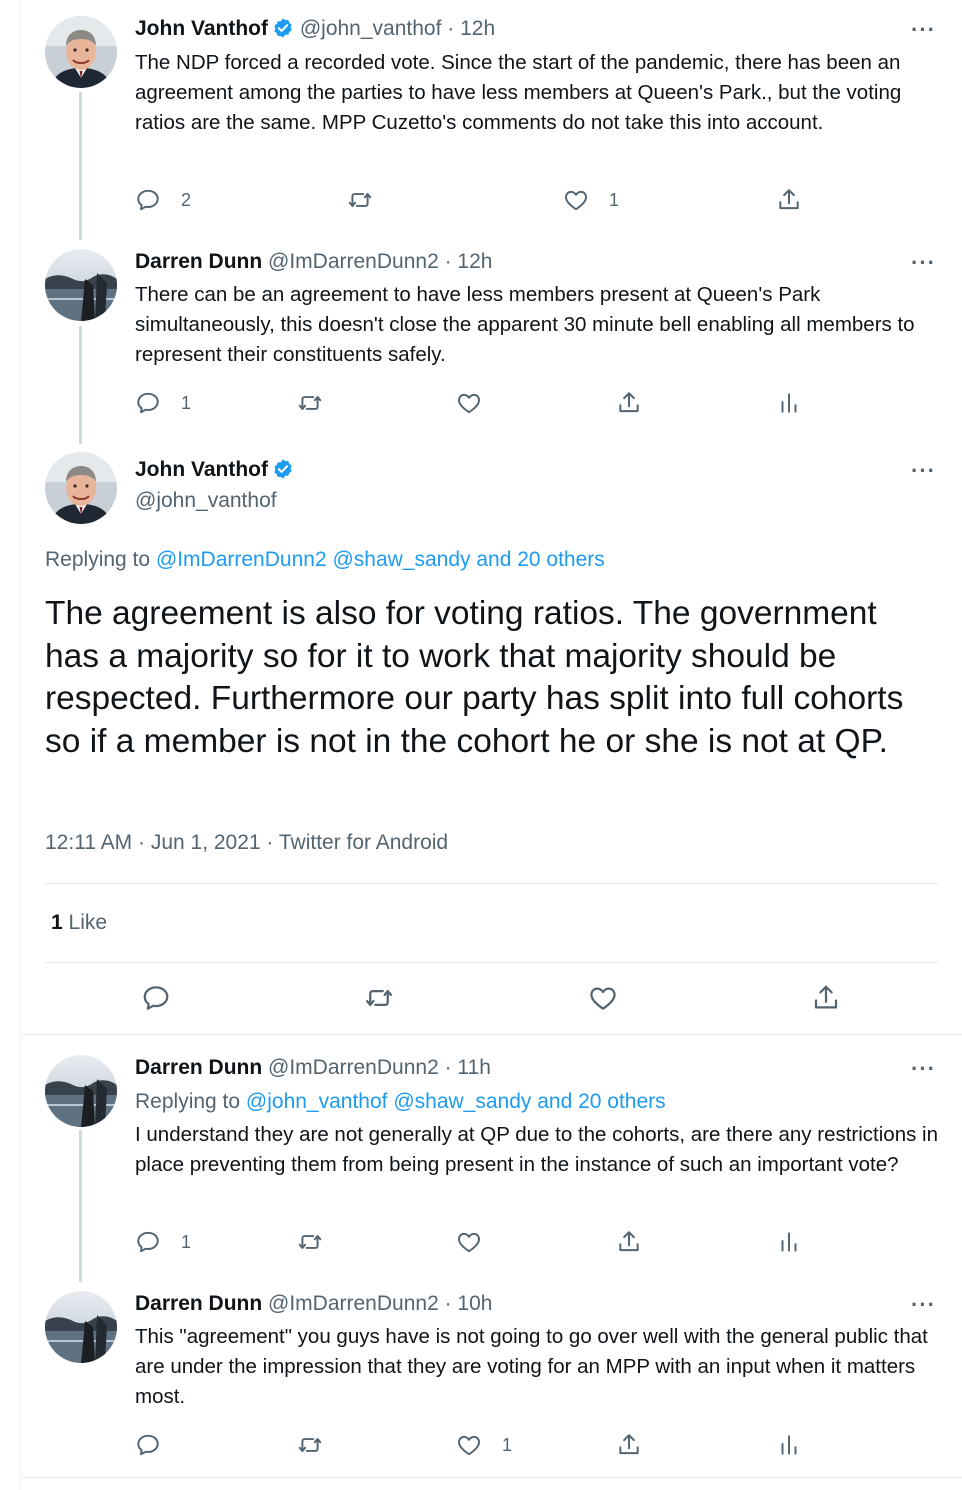  I want to click on tweet-header: Darren Dunn @ImDarrenDunn2 · 11h, so click(313, 1068).